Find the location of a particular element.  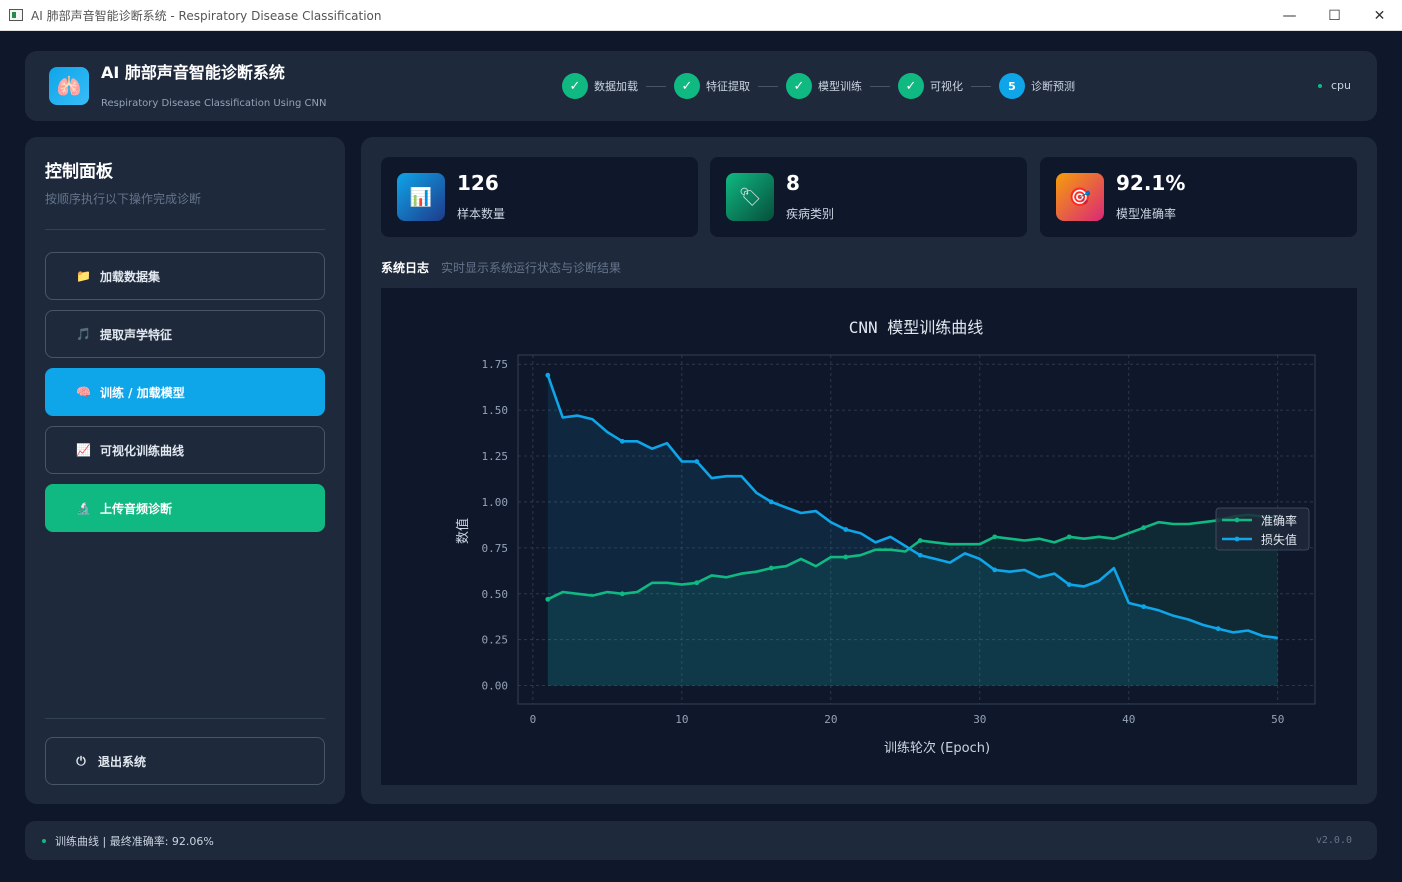

app-icon is located at coordinates (16, 15).